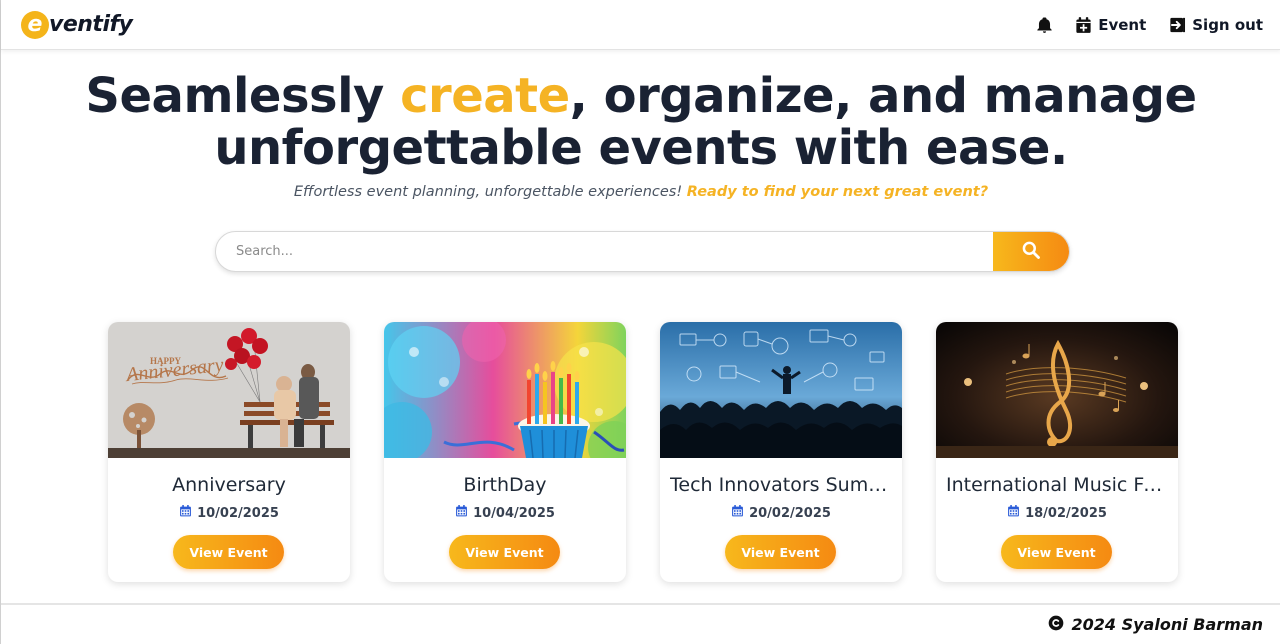 This screenshot has width=1280, height=644. What do you see at coordinates (514, 513) in the screenshot?
I see `card-date-text: 10/04/2025` at bounding box center [514, 513].